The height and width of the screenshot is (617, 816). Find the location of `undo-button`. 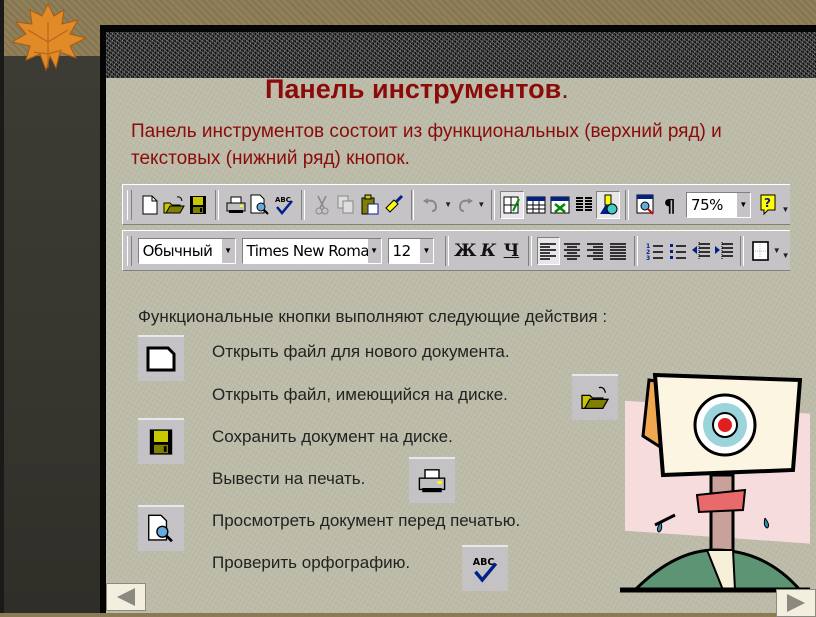

undo-button is located at coordinates (431, 205).